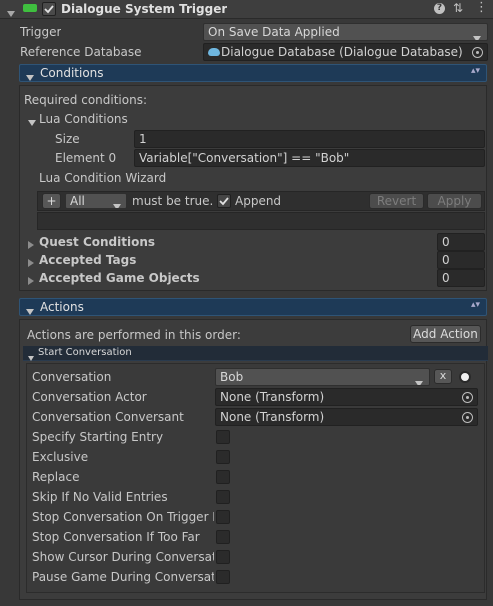  Describe the element at coordinates (96, 201) in the screenshot. I see `wizard-mode-dropdown: All` at that location.